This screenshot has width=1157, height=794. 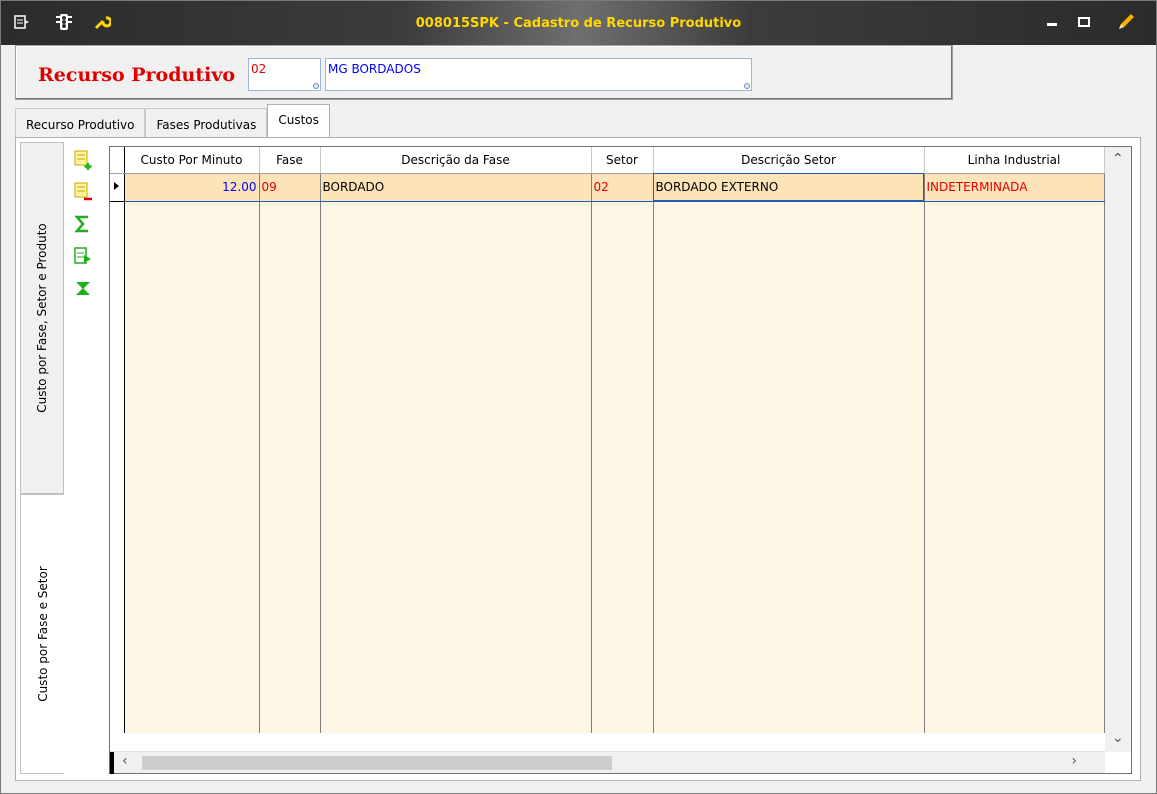 I want to click on cell-custo-por-minuto: 12.00, so click(x=192, y=187).